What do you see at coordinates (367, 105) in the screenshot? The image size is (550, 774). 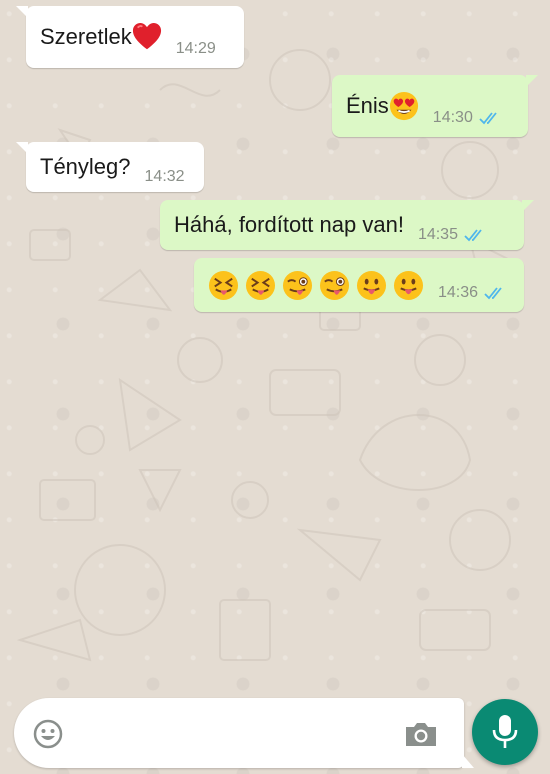 I see `message-text-content: Énis` at bounding box center [367, 105].